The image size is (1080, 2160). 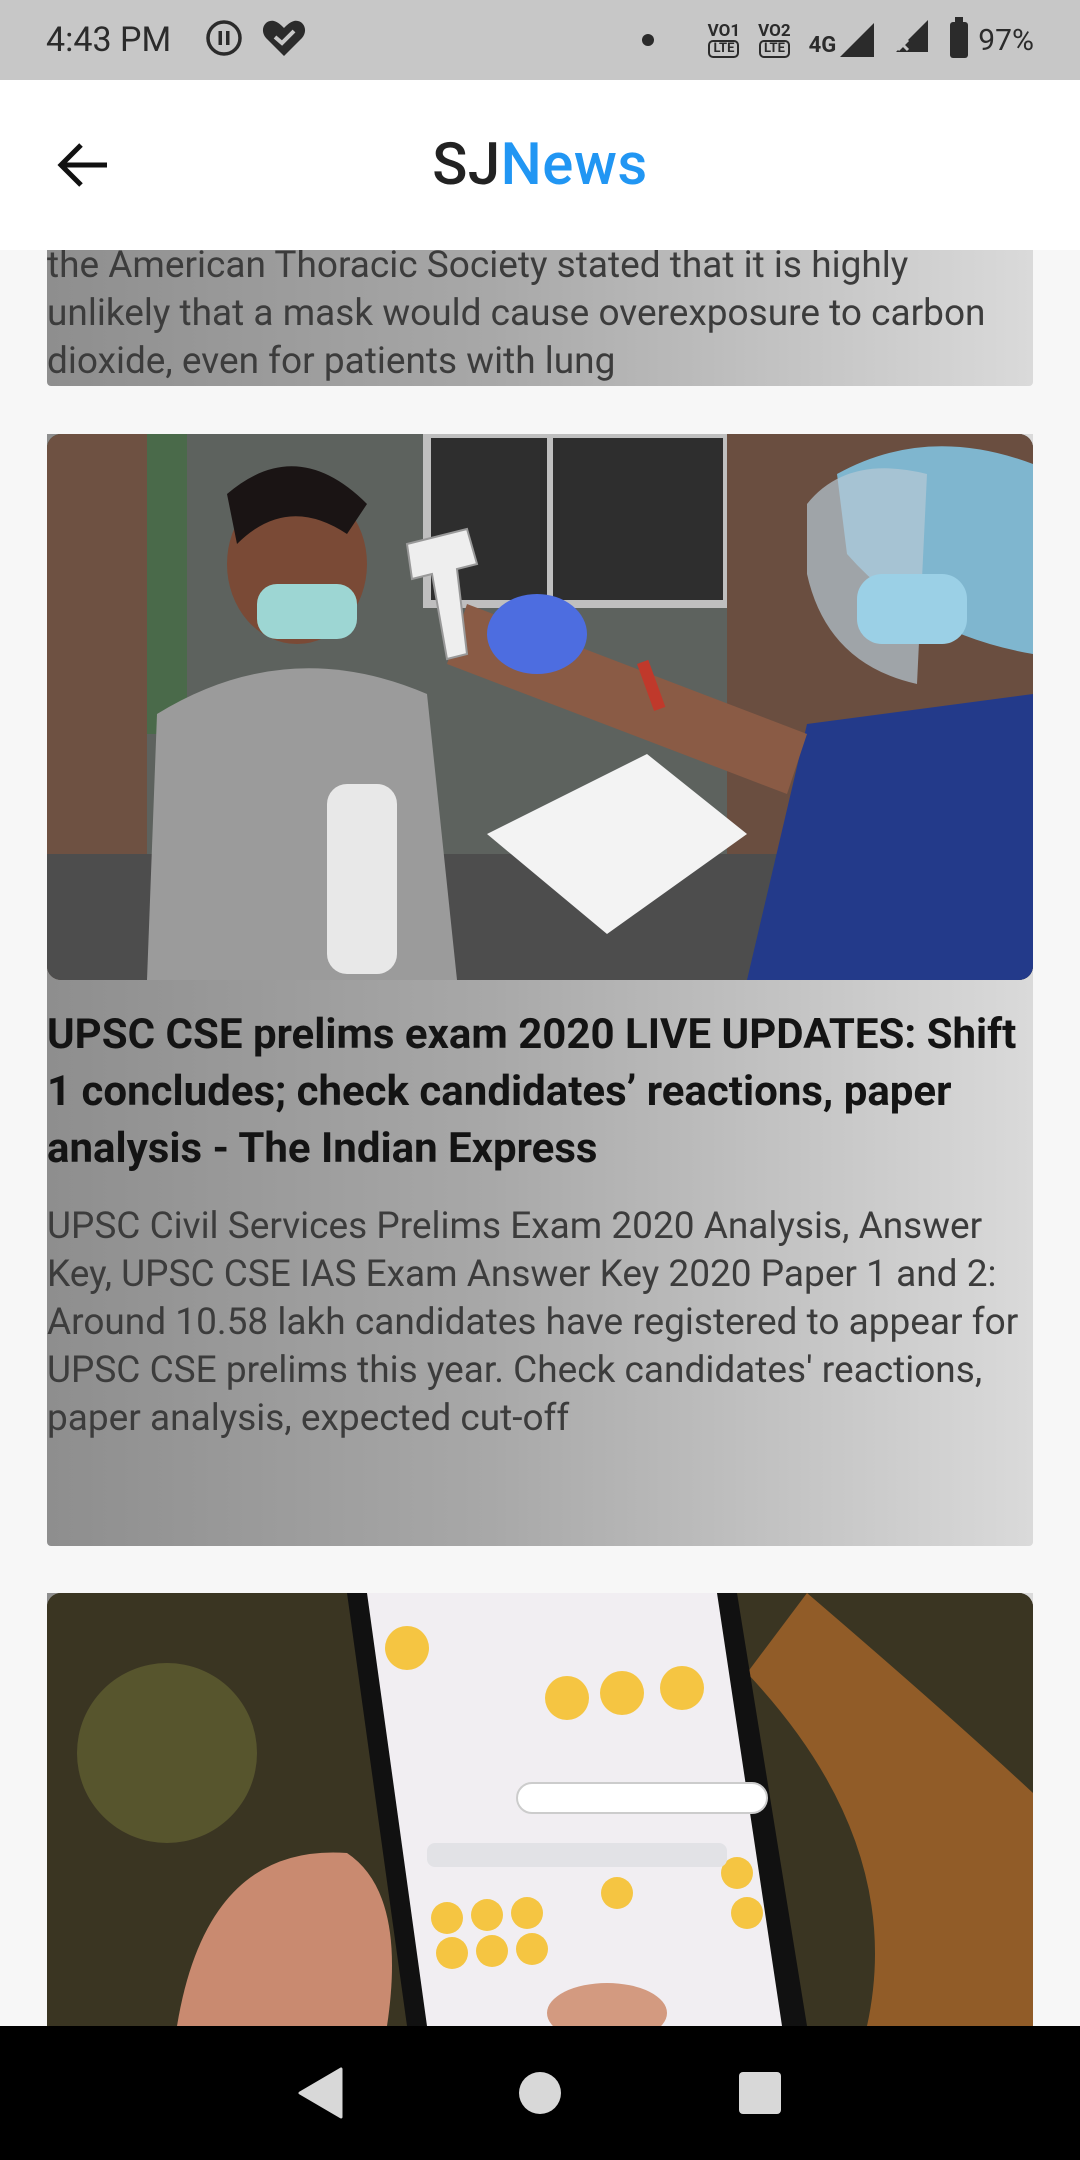 I want to click on app-title-news: News, so click(x=574, y=165).